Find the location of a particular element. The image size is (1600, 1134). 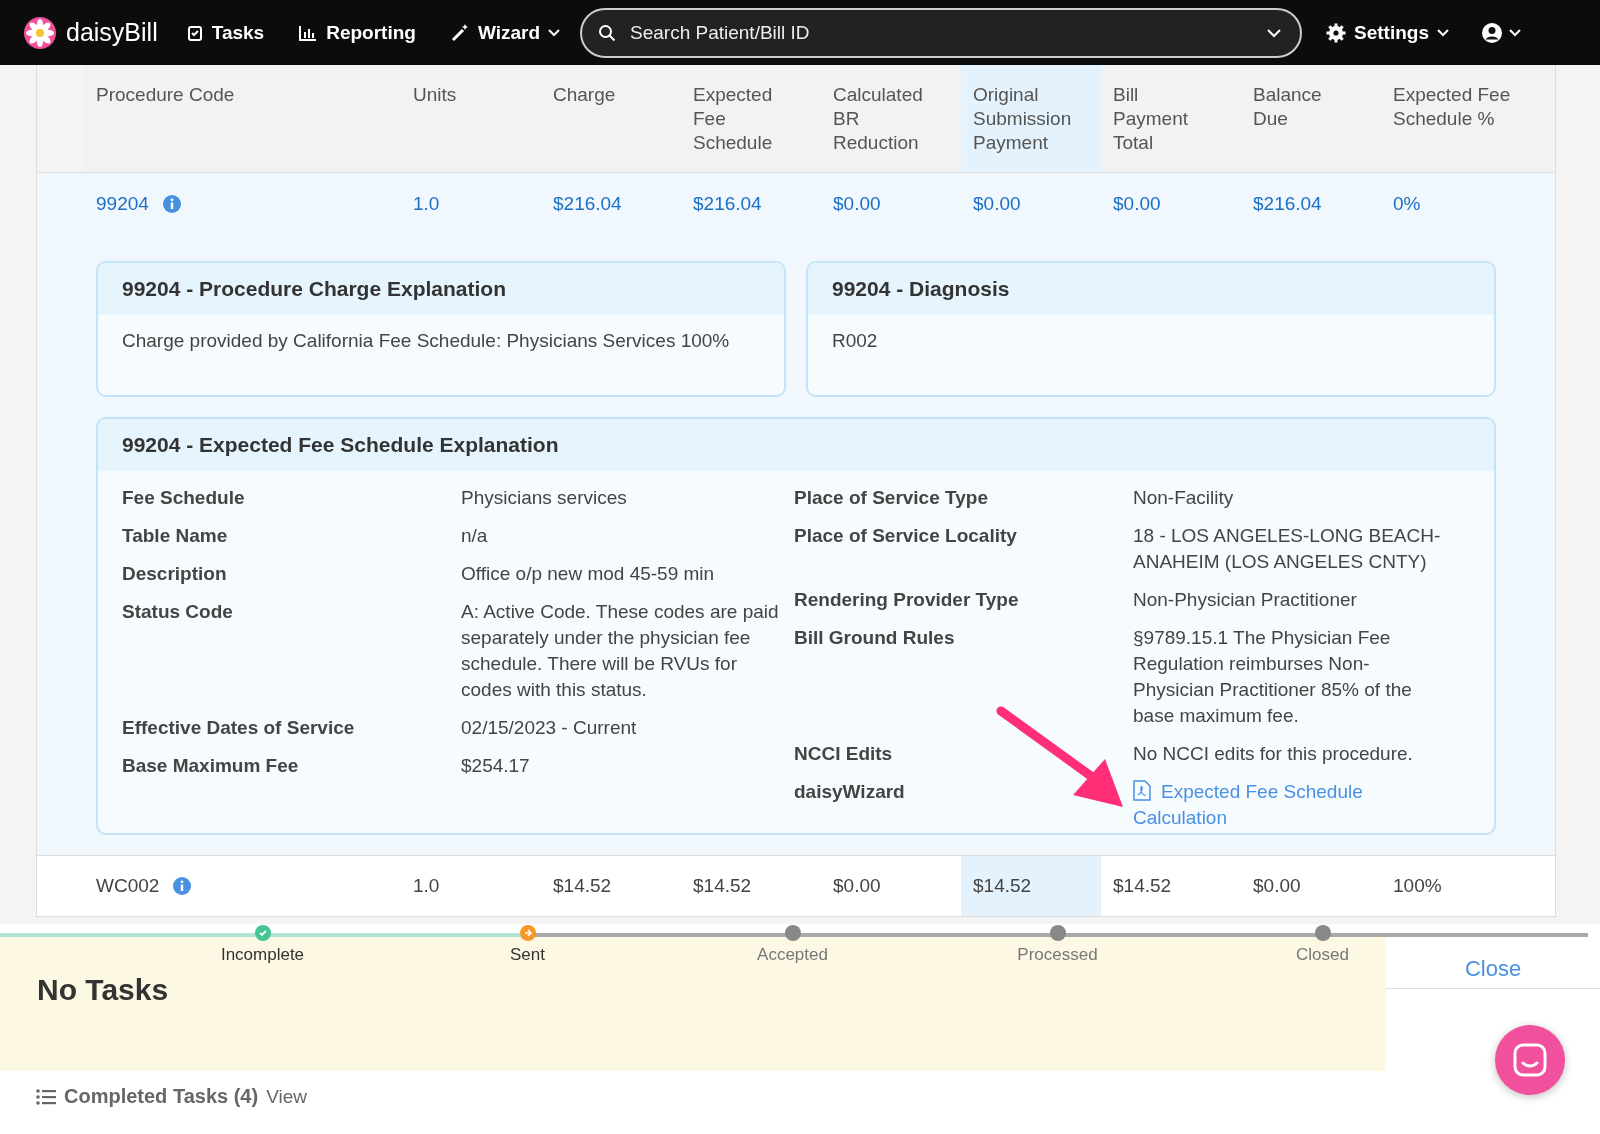

card-text: Charge provided by California Fee Schedule: Physicians Services 100% is located at coordinates (426, 341).